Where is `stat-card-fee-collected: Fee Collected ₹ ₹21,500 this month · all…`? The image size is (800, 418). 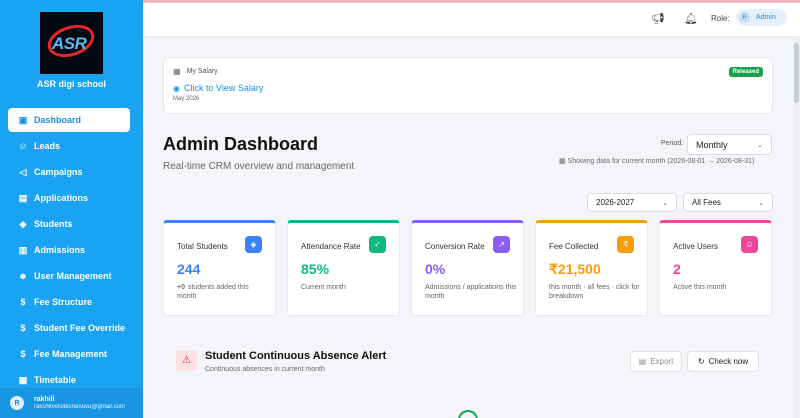
stat-card-fee-collected: Fee Collected ₹ ₹21,500 this month · all… is located at coordinates (591, 268).